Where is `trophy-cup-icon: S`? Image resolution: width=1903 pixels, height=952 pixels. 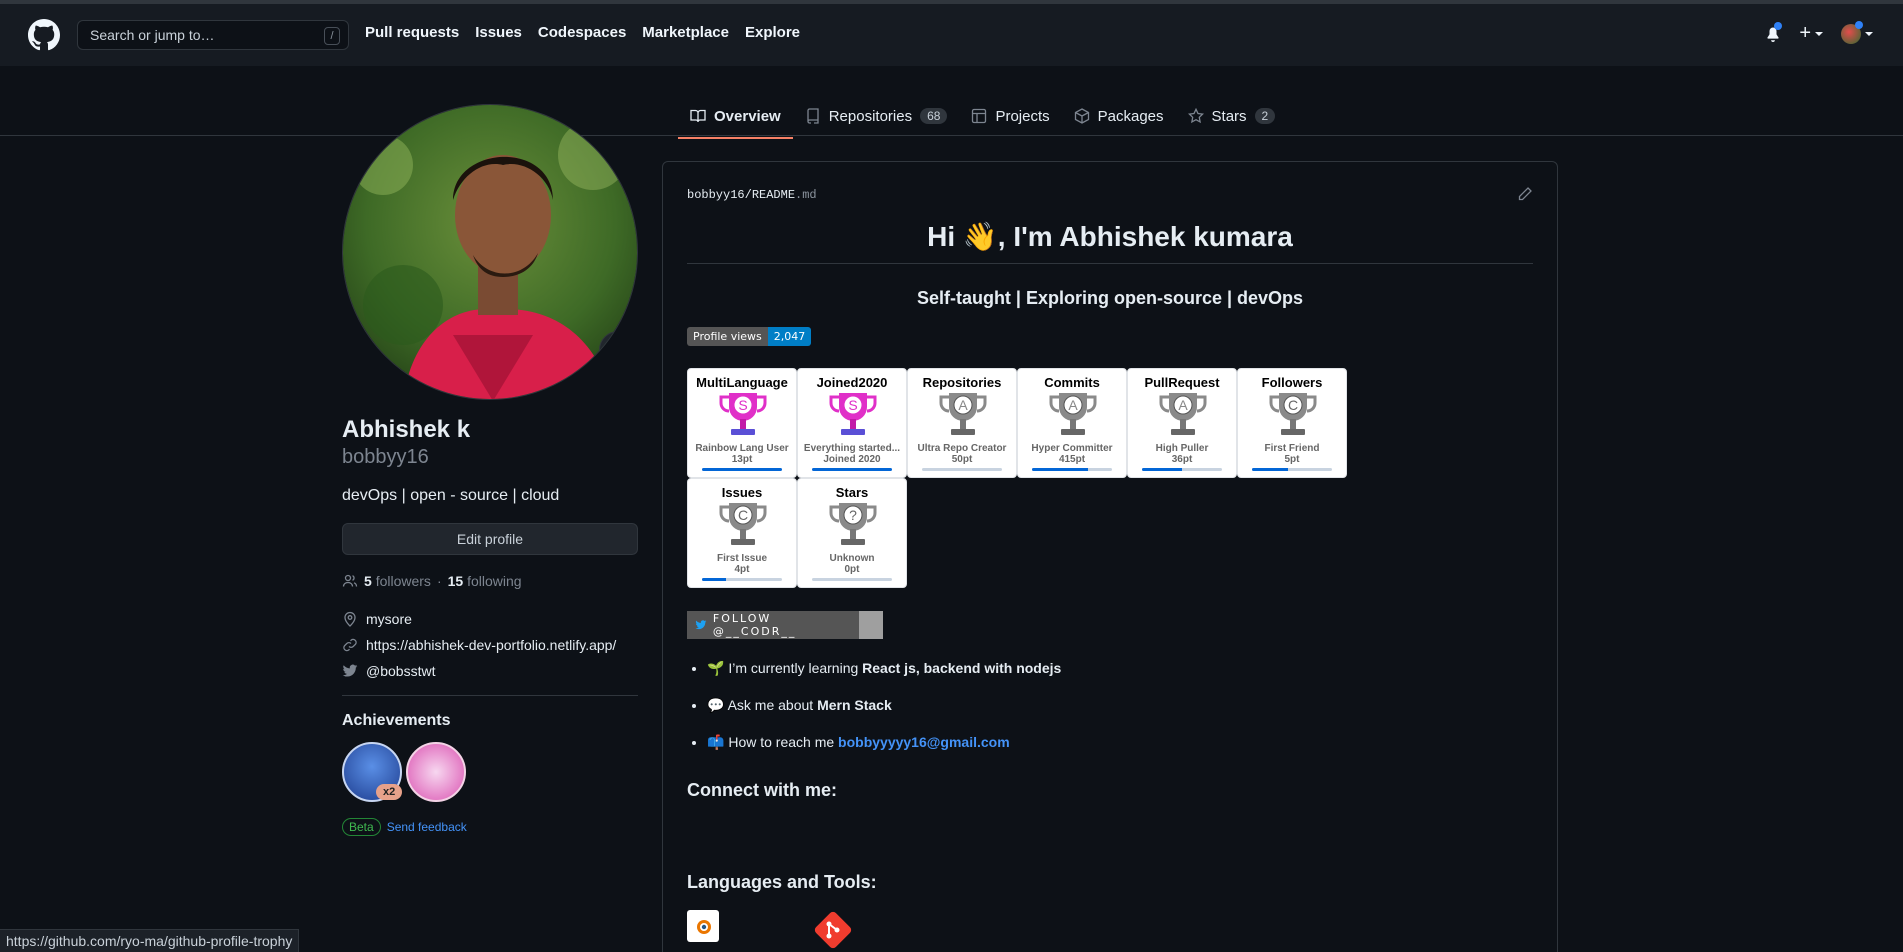
trophy-cup-icon: S is located at coordinates (743, 414).